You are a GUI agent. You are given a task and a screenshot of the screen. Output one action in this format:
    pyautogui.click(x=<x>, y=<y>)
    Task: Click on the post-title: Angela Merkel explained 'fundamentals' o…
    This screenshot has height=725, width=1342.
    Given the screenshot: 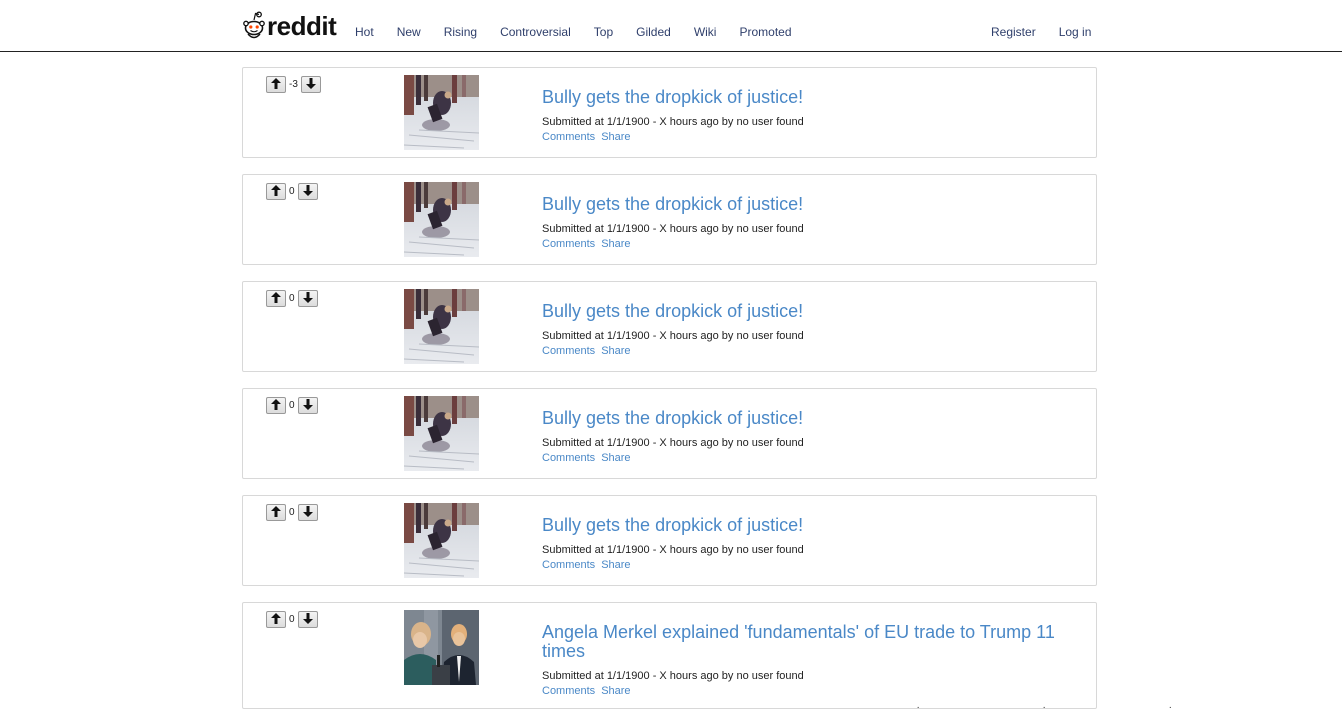 What is the action you would take?
    pyautogui.click(x=809, y=642)
    